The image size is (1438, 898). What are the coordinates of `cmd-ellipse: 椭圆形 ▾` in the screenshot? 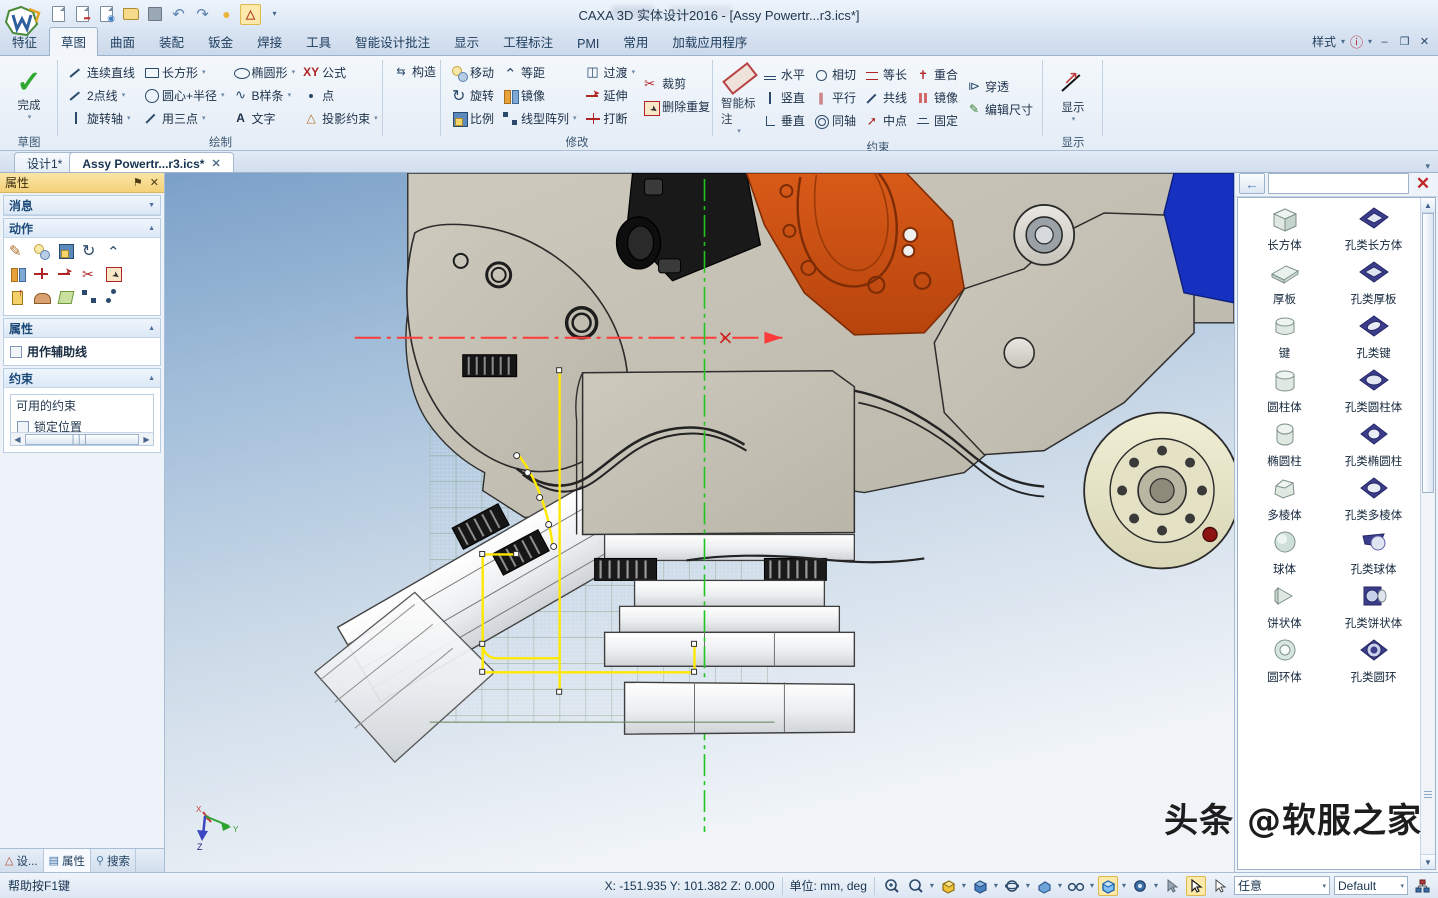 It's located at (264, 72).